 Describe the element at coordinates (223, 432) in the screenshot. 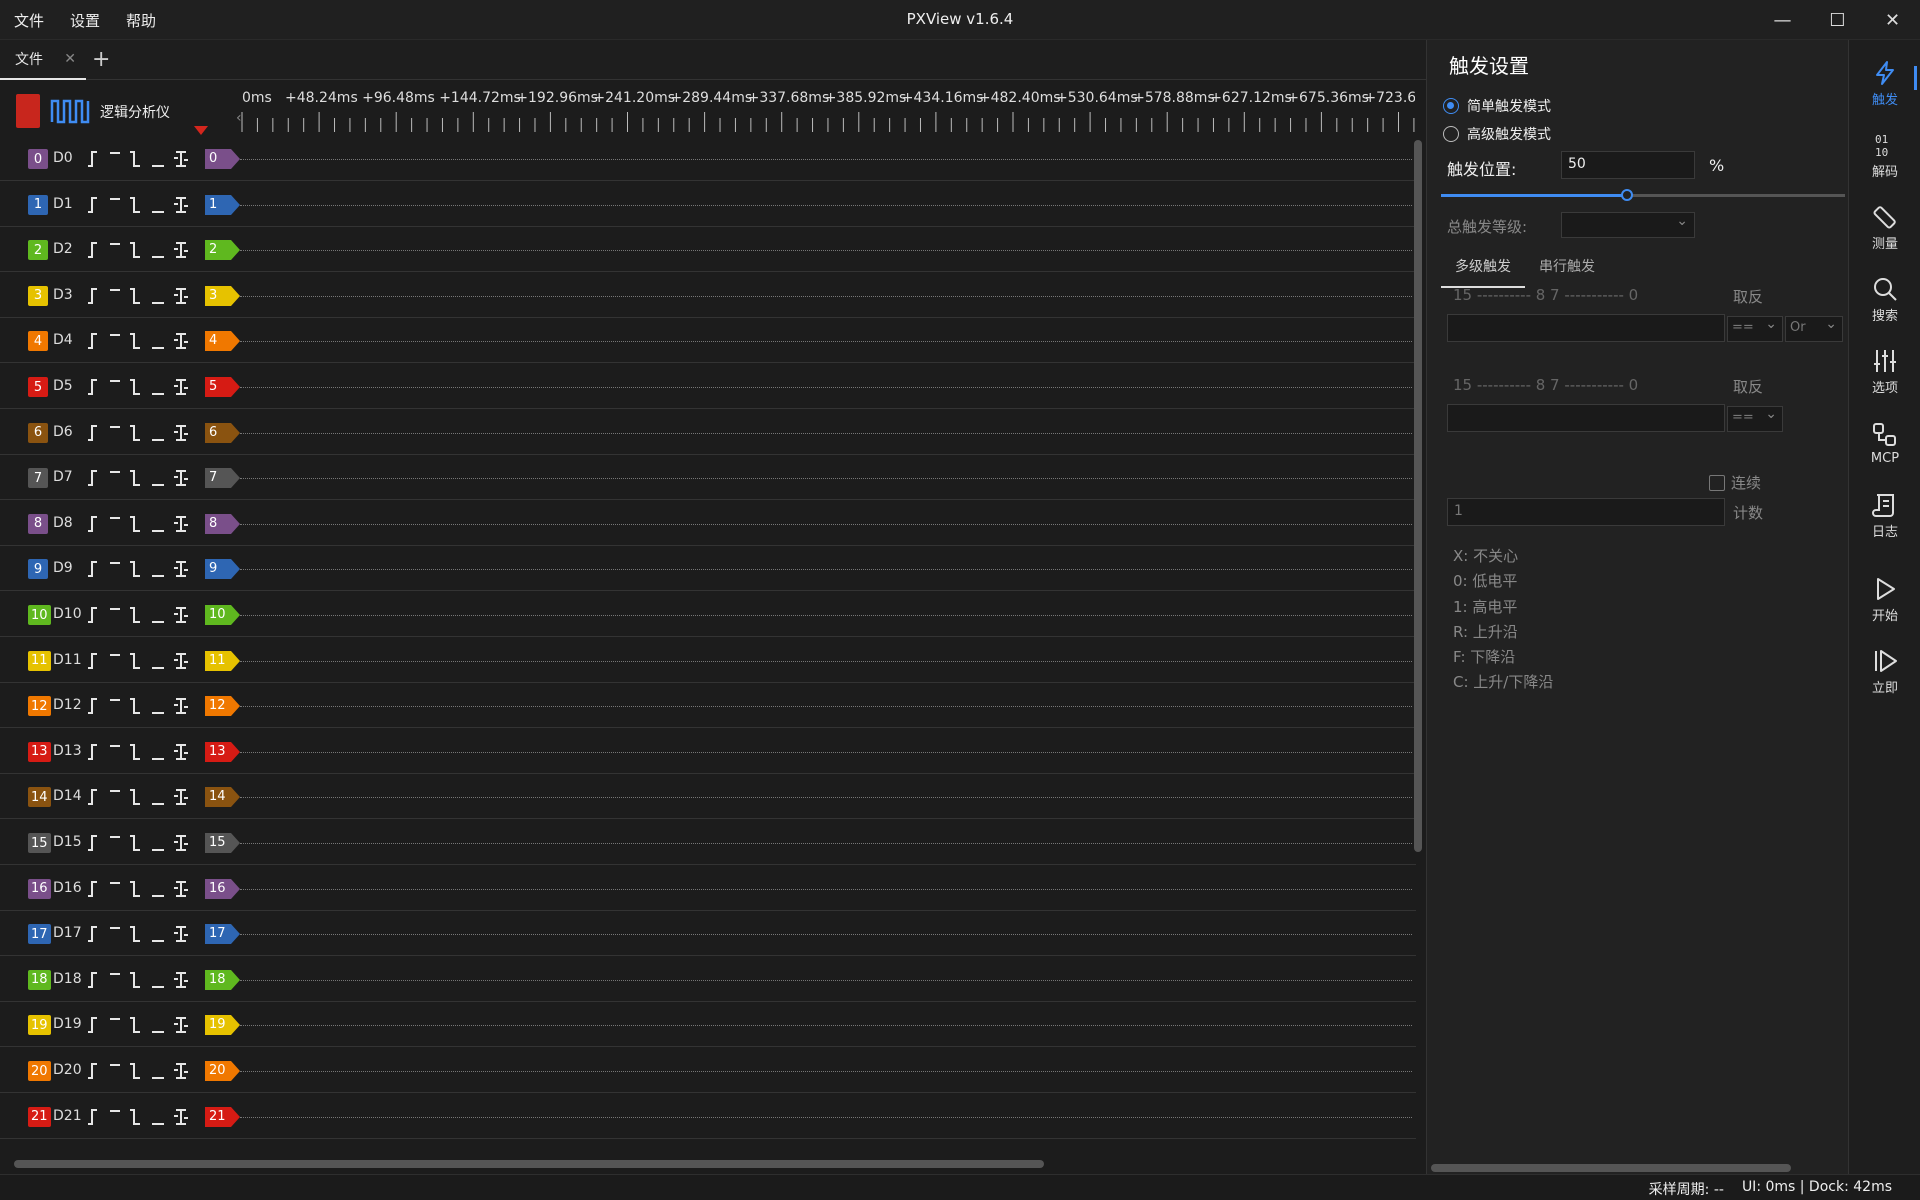

I see `channel-tag: 6` at that location.